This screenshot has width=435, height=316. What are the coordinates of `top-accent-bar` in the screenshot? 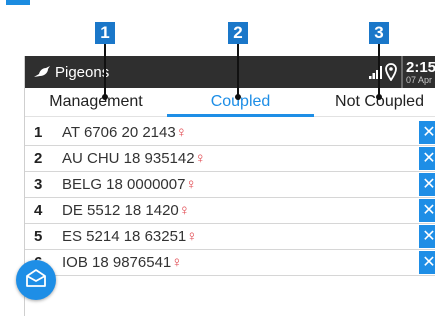 It's located at (18, 2).